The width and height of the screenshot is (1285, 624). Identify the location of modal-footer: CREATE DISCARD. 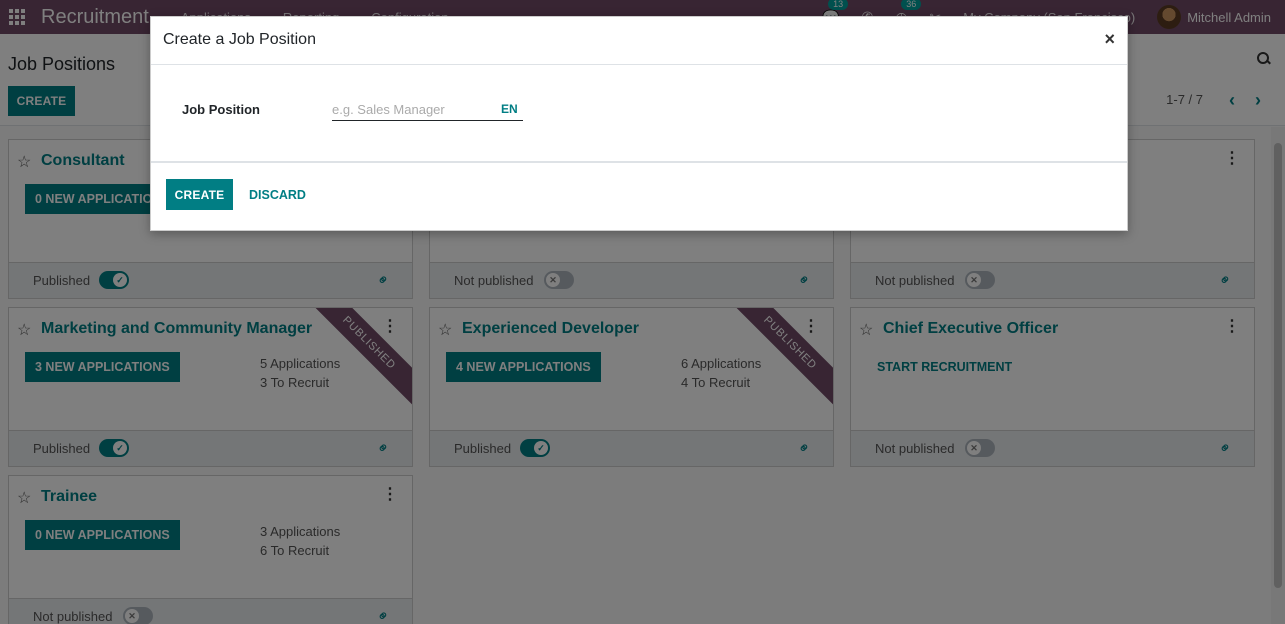
(639, 197).